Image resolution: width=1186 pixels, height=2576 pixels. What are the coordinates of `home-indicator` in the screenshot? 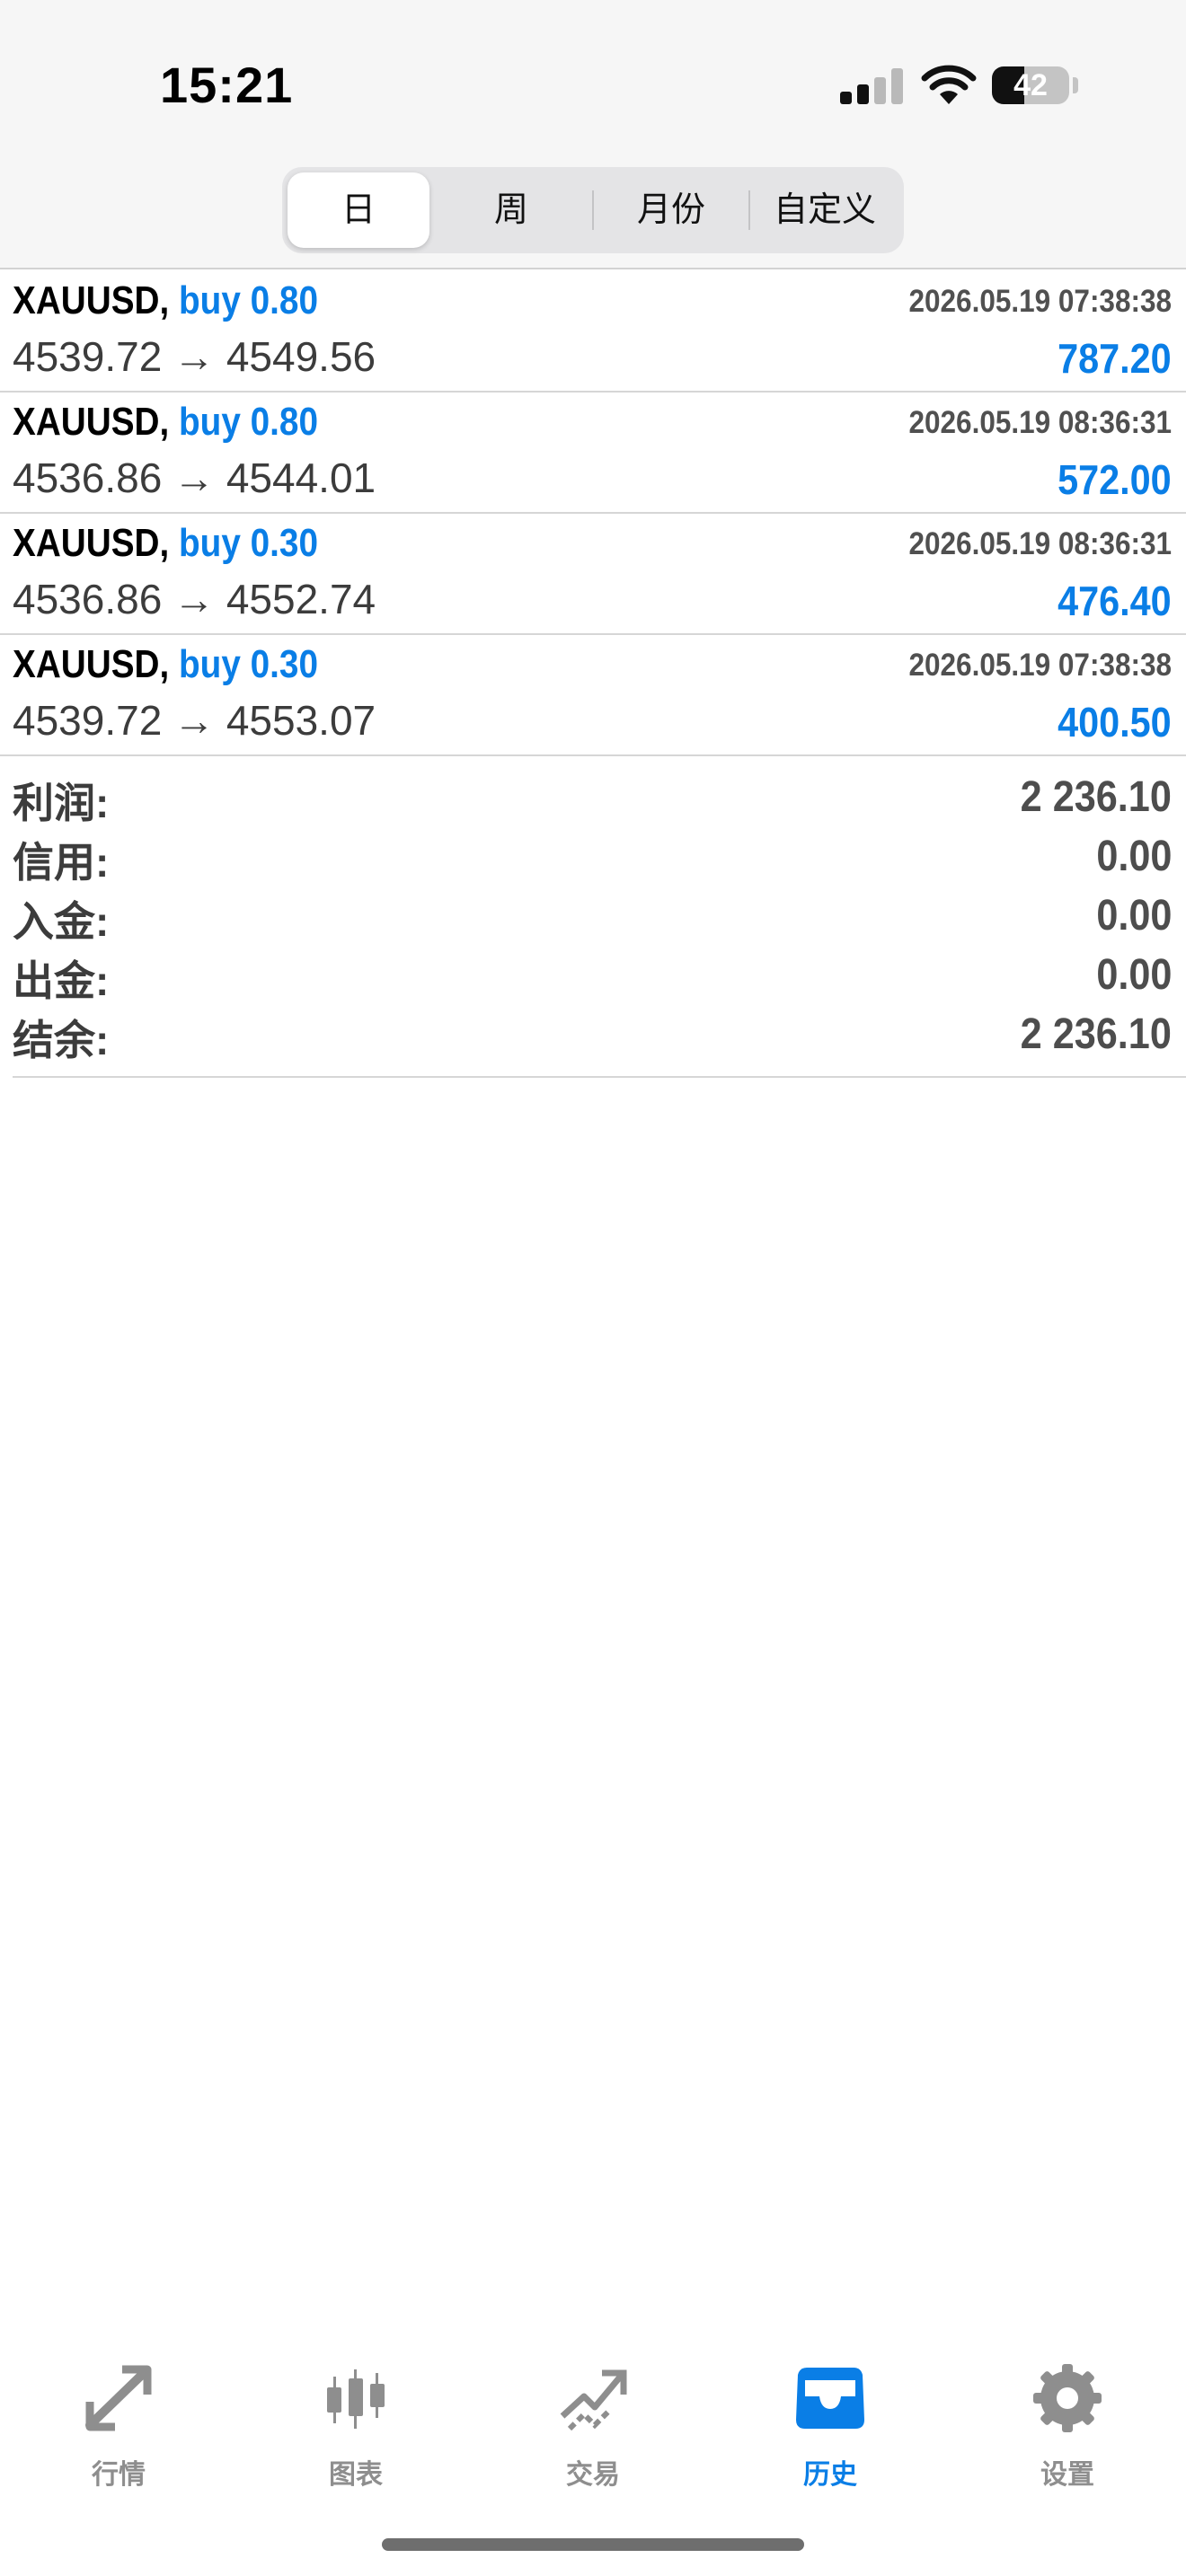 It's located at (593, 2544).